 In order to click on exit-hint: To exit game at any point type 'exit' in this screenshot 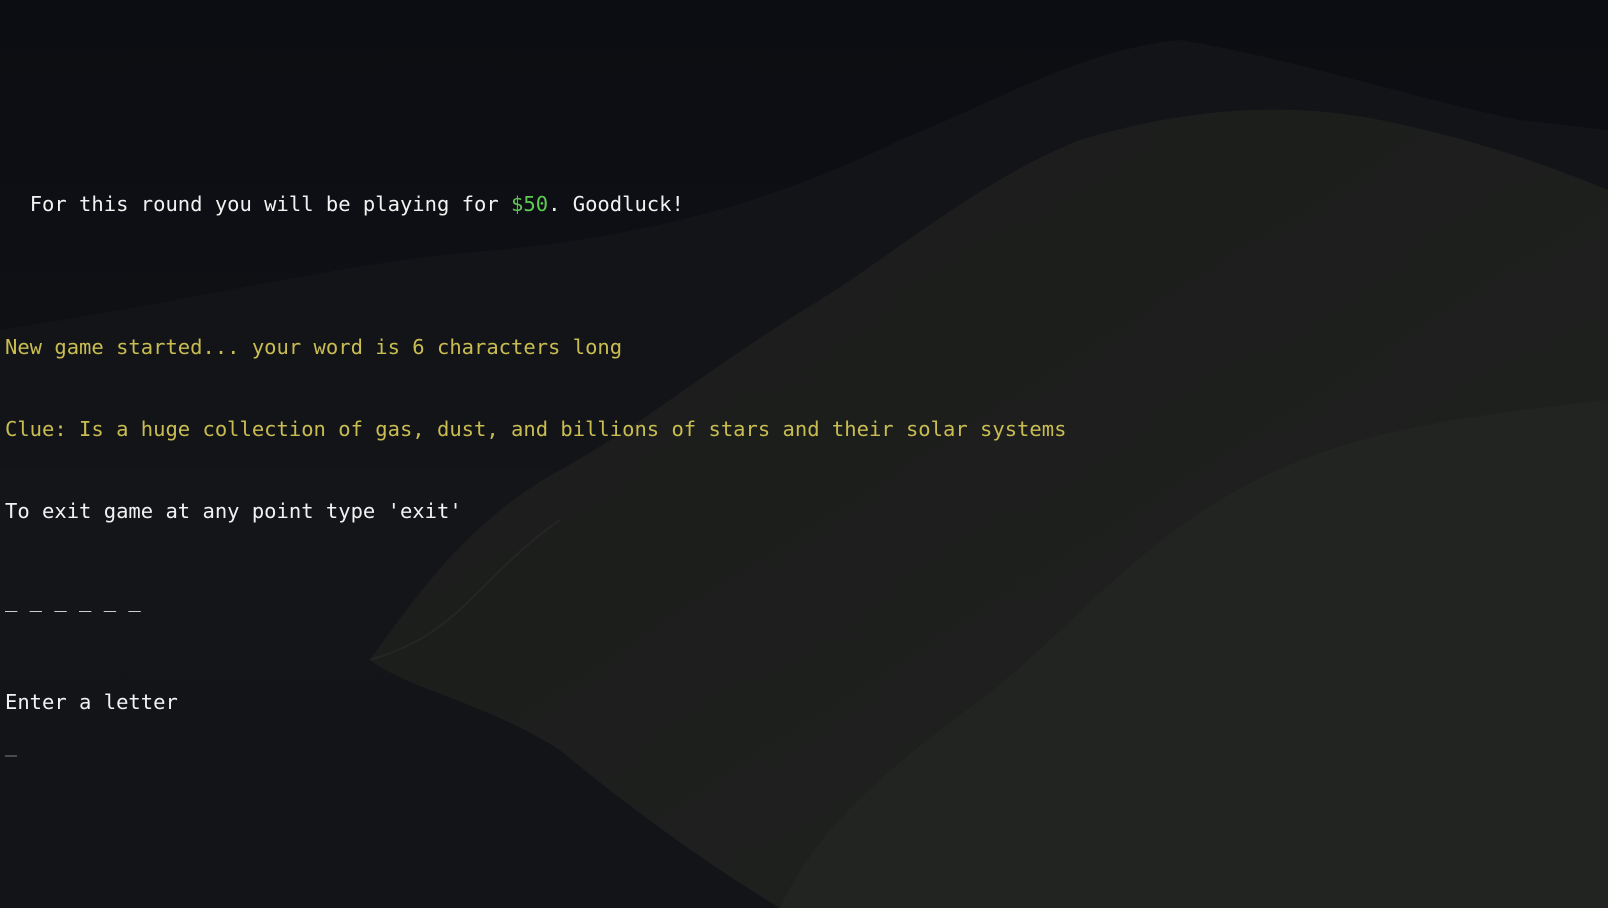, I will do `click(233, 511)`.